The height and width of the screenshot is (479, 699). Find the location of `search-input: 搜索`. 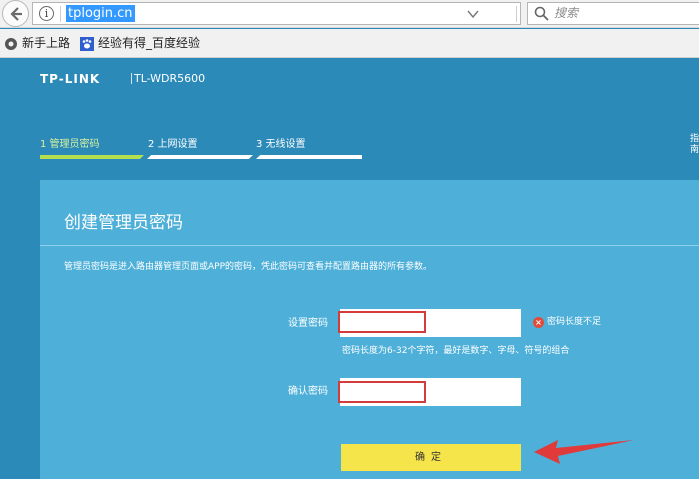

search-input: 搜索 is located at coordinates (566, 13).